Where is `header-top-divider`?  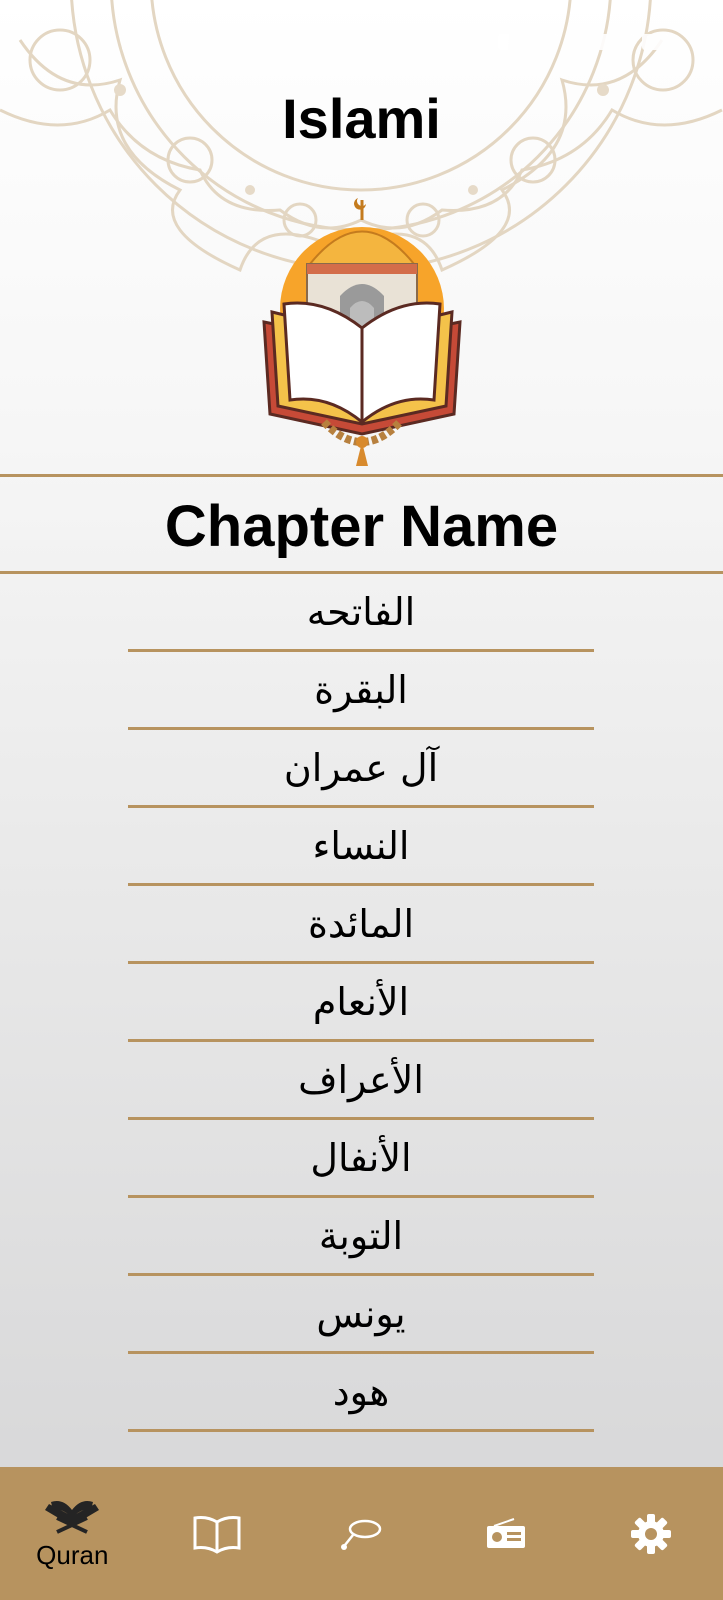
header-top-divider is located at coordinates (361, 475).